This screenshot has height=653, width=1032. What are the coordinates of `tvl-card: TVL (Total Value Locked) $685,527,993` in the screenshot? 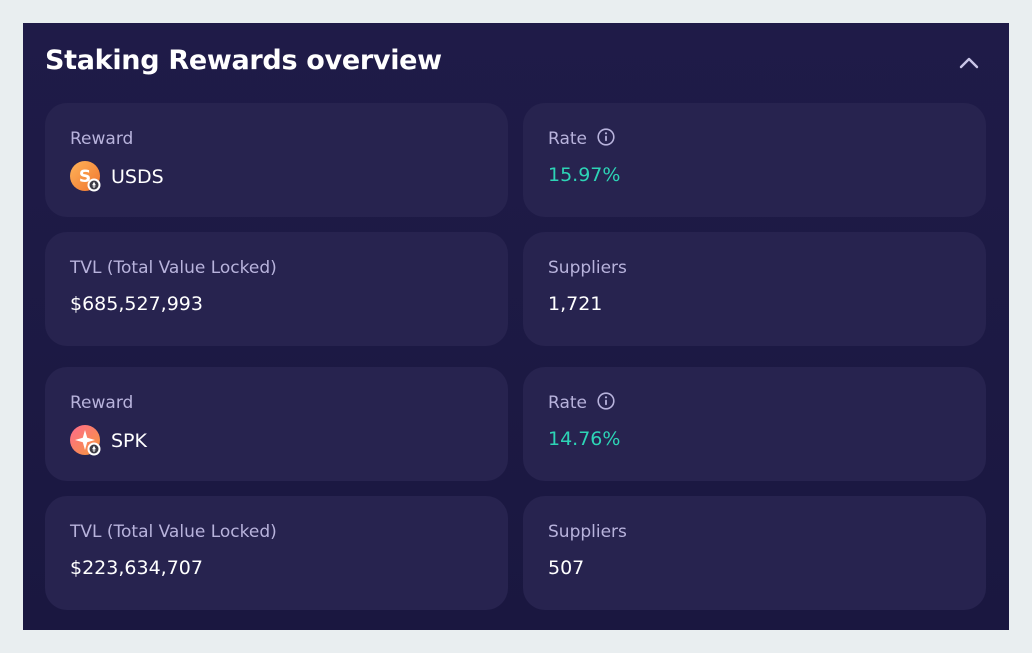 It's located at (276, 289).